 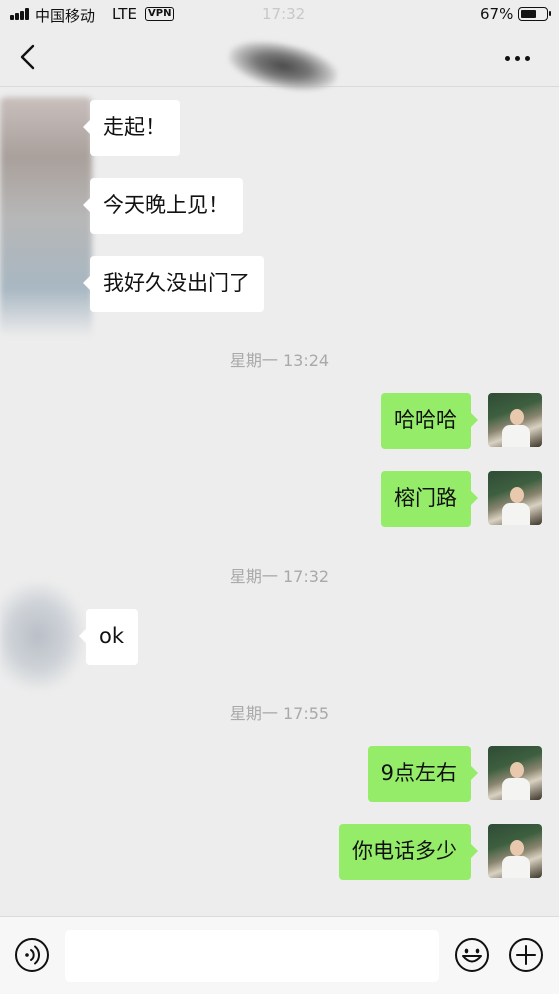 What do you see at coordinates (429, 421) in the screenshot?
I see `message-bubble-outgoing: 哈哈哈` at bounding box center [429, 421].